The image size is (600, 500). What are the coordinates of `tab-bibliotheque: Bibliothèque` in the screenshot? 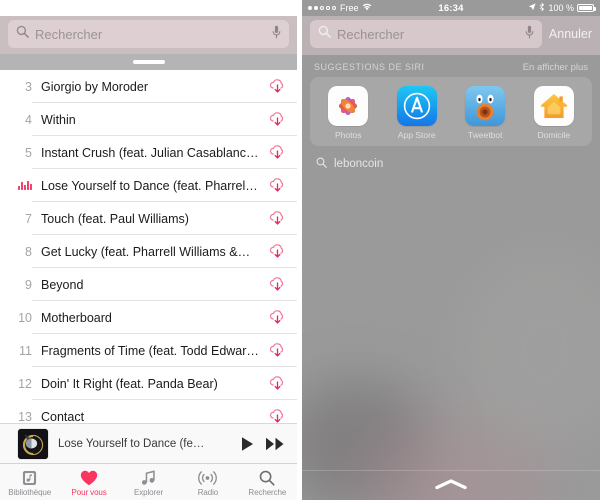 It's located at (29, 482).